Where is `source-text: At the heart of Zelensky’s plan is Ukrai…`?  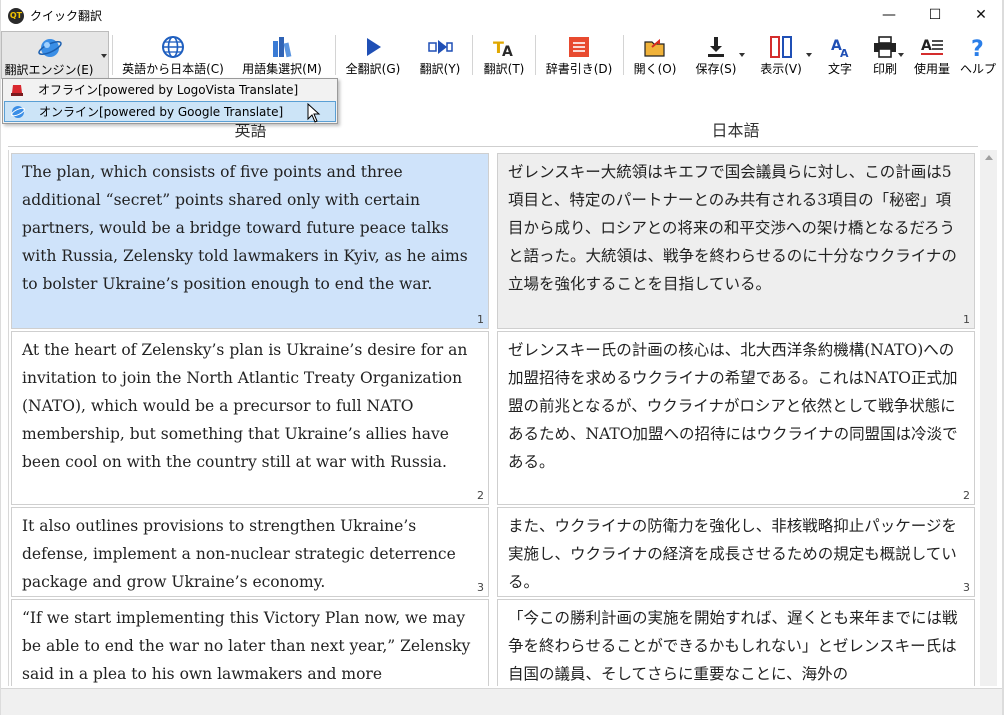 source-text: At the heart of Zelensky’s plan is Ukrai… is located at coordinates (245, 406).